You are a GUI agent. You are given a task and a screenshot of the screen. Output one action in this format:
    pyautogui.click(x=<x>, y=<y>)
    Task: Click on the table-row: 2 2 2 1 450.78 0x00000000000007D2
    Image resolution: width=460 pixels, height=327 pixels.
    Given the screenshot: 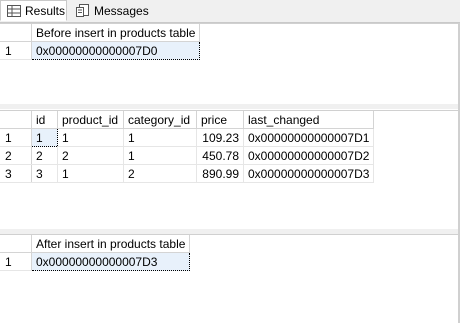 What is the action you would take?
    pyautogui.click(x=187, y=155)
    